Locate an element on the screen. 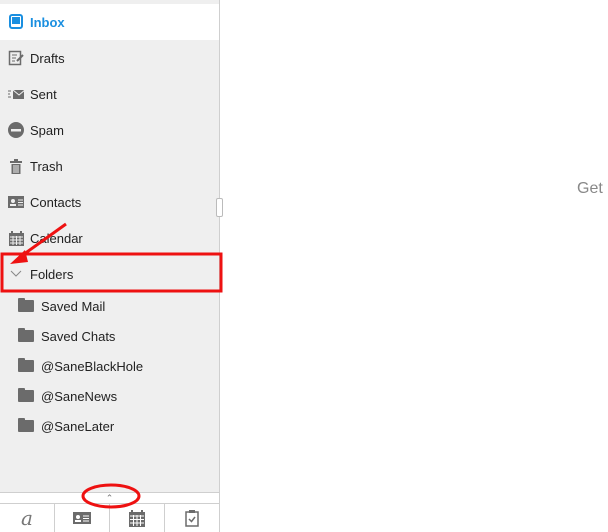  chevron-up-icon: ⌃ is located at coordinates (110, 498).